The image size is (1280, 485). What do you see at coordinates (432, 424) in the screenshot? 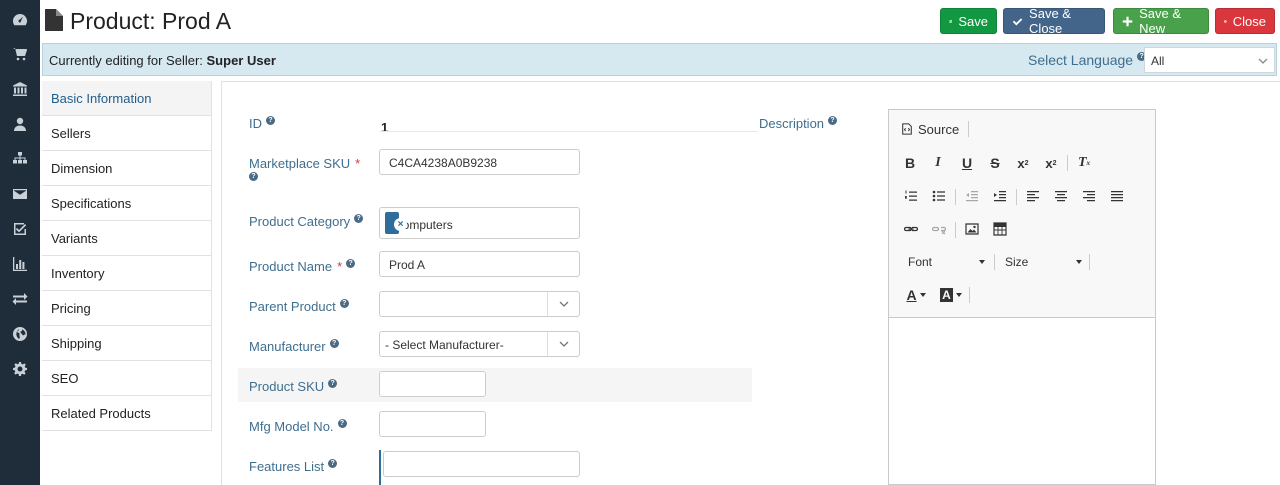
I see `mfg-model-input` at bounding box center [432, 424].